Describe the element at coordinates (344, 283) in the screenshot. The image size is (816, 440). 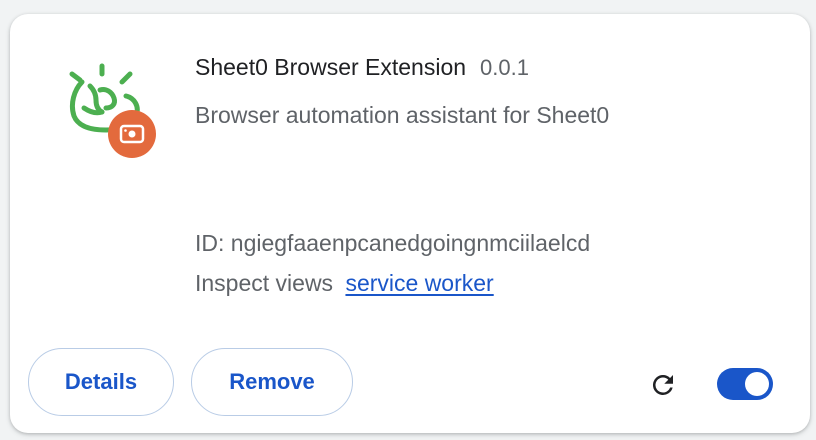
I see `inspect-views-row: Inspect views service worker` at that location.